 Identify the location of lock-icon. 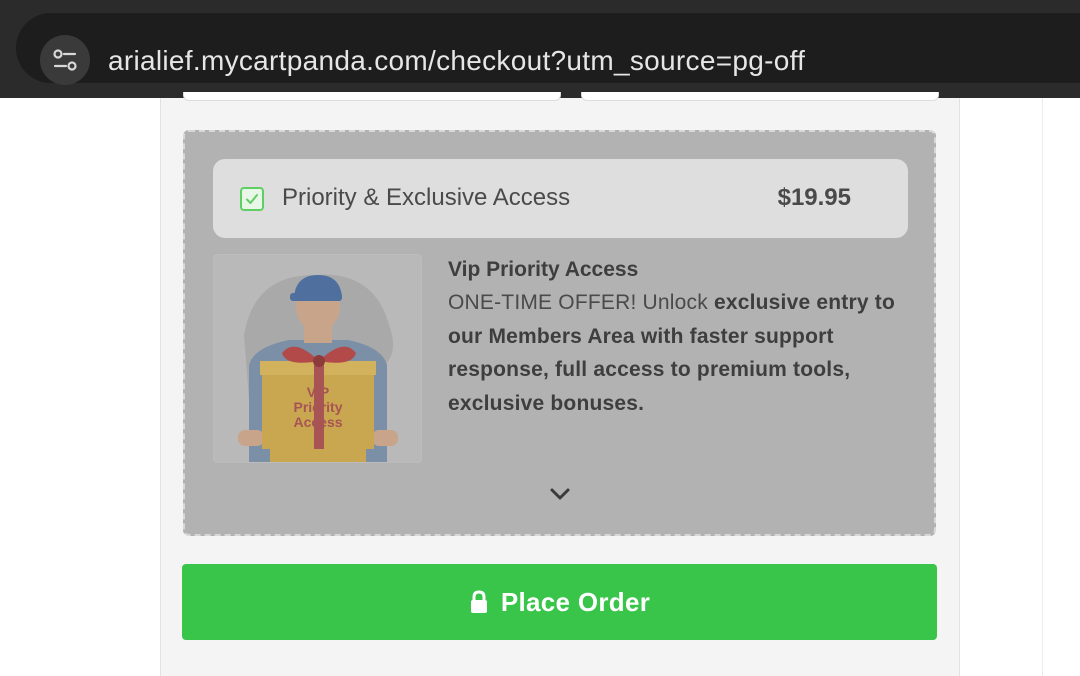
(478, 601).